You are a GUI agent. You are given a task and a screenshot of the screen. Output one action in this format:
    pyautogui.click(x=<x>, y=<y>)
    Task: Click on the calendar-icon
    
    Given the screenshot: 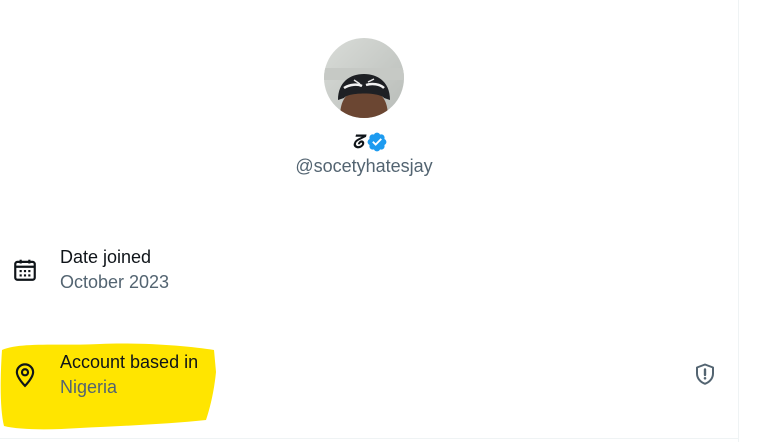 What is the action you would take?
    pyautogui.click(x=25, y=270)
    